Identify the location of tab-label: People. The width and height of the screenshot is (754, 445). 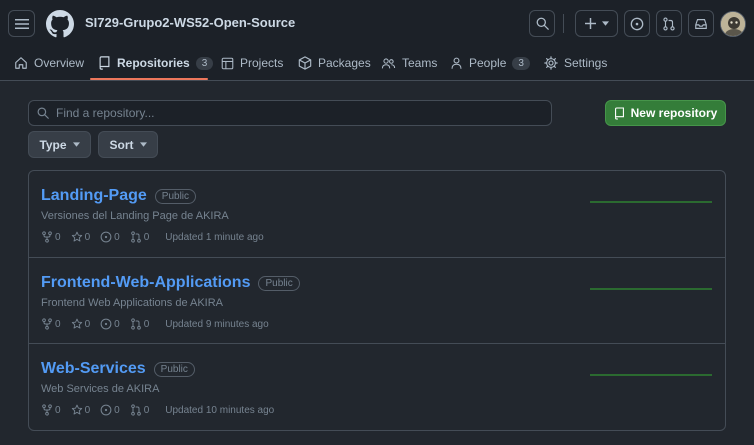
(488, 63).